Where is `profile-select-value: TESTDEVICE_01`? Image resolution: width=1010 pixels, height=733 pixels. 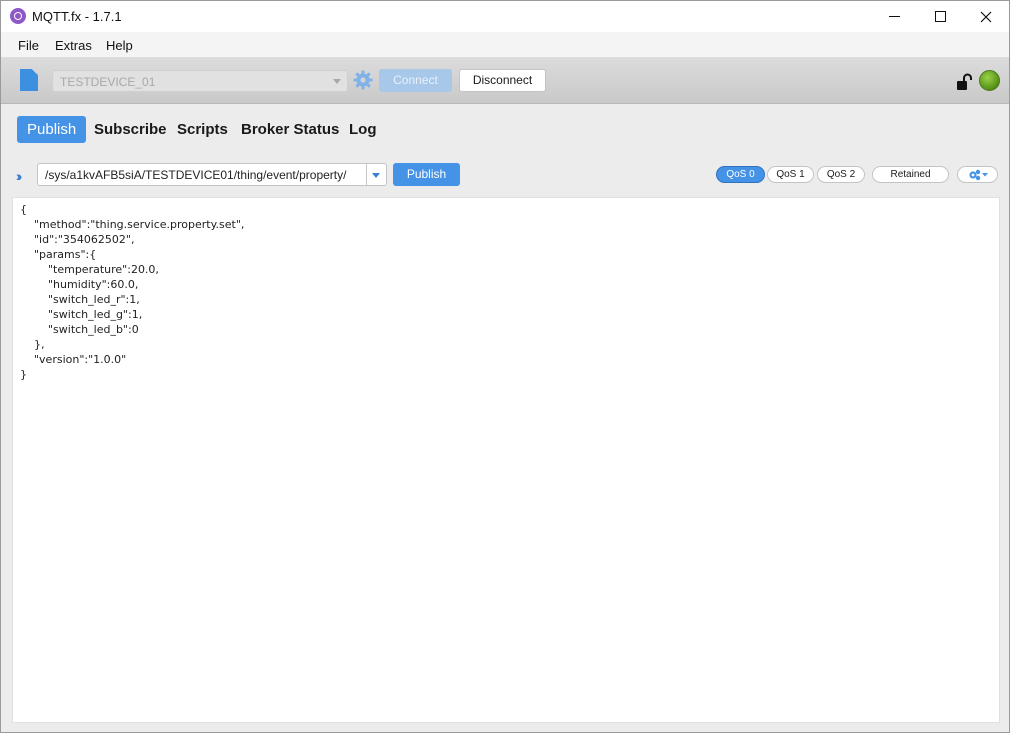 profile-select-value: TESTDEVICE_01 is located at coordinates (108, 82).